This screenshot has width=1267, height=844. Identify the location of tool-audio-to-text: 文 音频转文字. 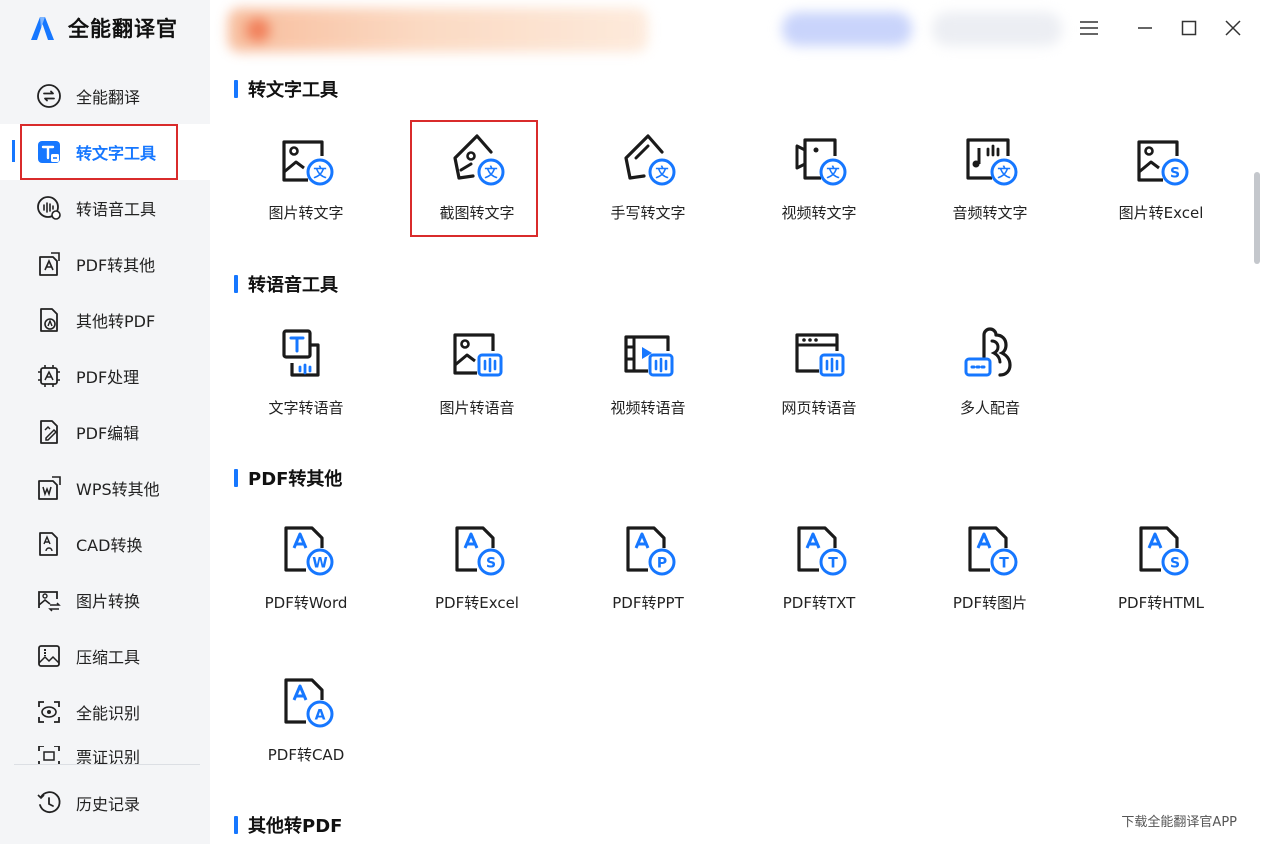
(990, 178).